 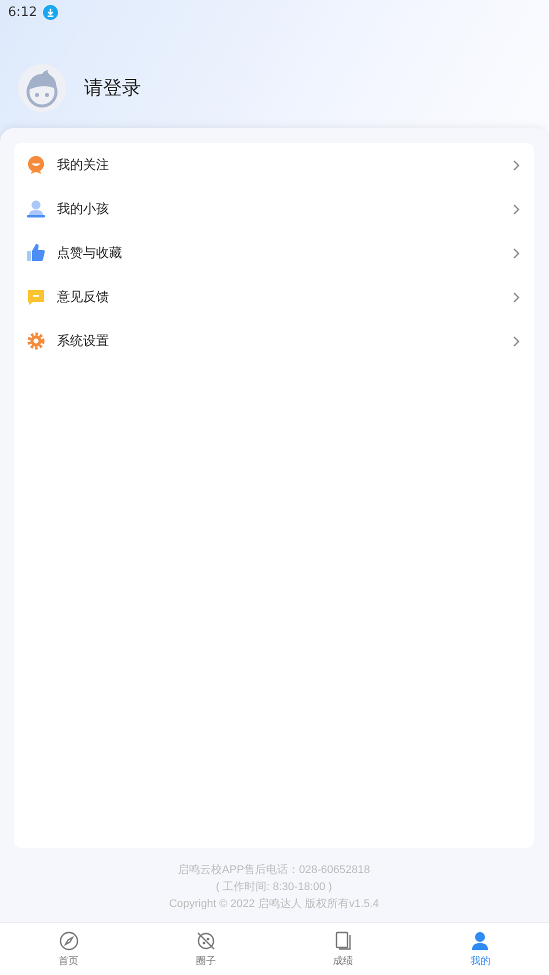 What do you see at coordinates (343, 961) in the screenshot?
I see `tab-label: 成绩` at bounding box center [343, 961].